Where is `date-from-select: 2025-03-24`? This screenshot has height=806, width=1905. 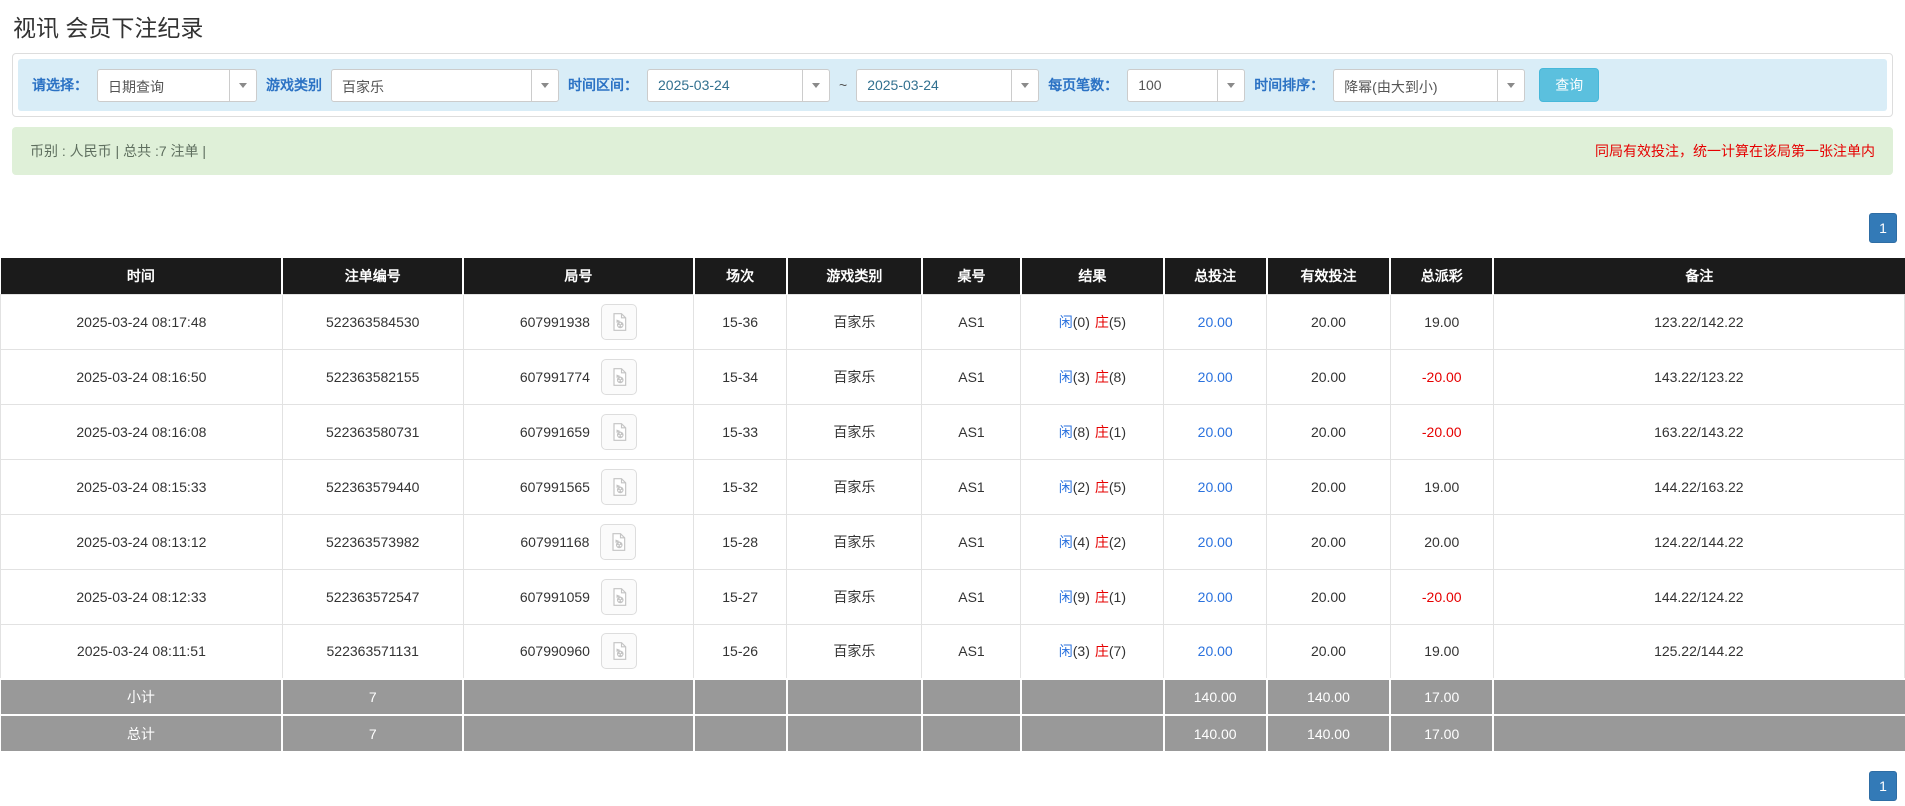 date-from-select: 2025-03-24 is located at coordinates (738, 85).